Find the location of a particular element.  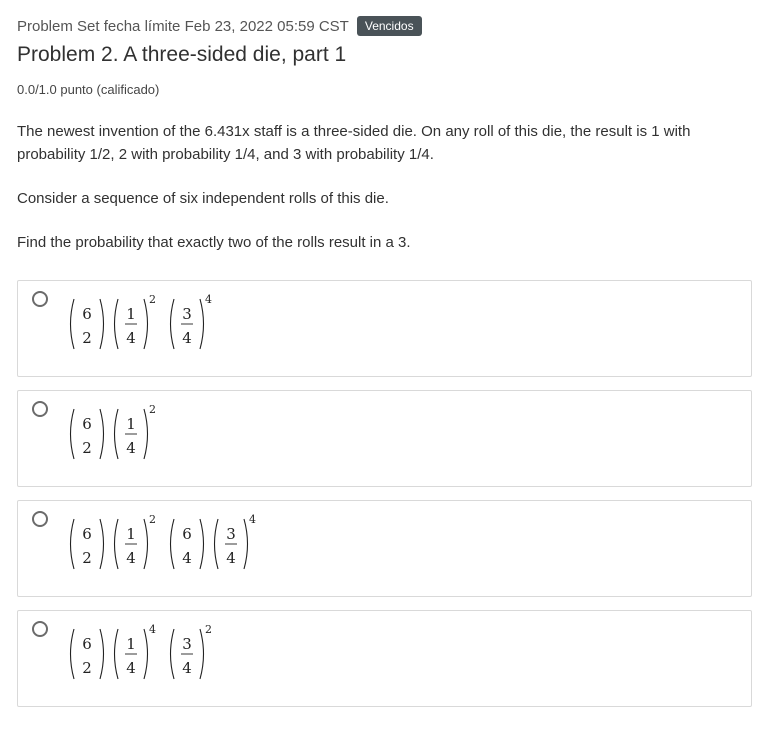

status-badge: Vencidos is located at coordinates (389, 26).